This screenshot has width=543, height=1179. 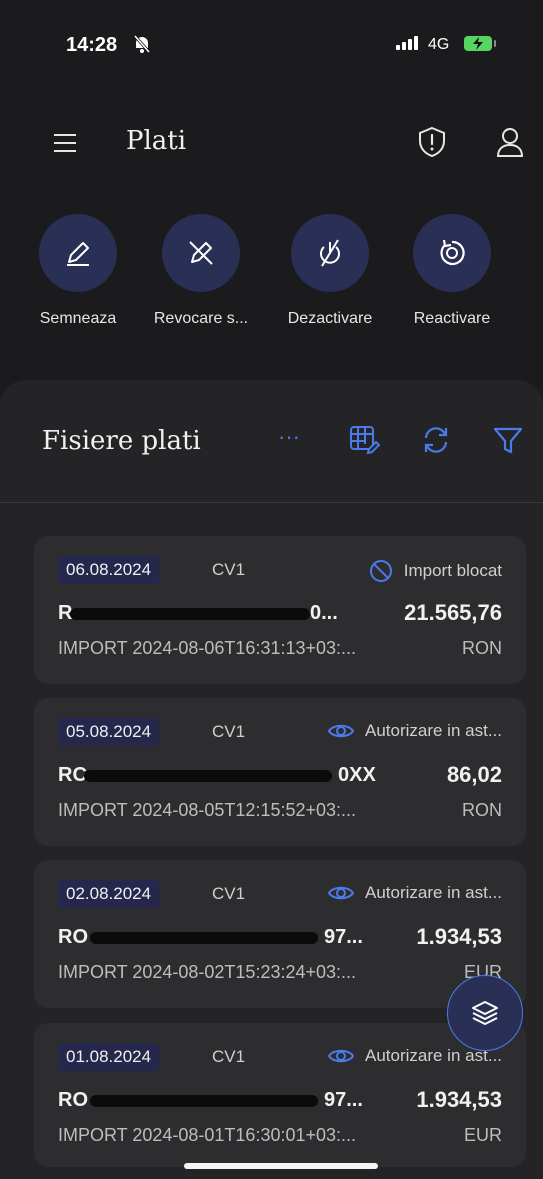 What do you see at coordinates (482, 1135) in the screenshot?
I see `currency: EUR` at bounding box center [482, 1135].